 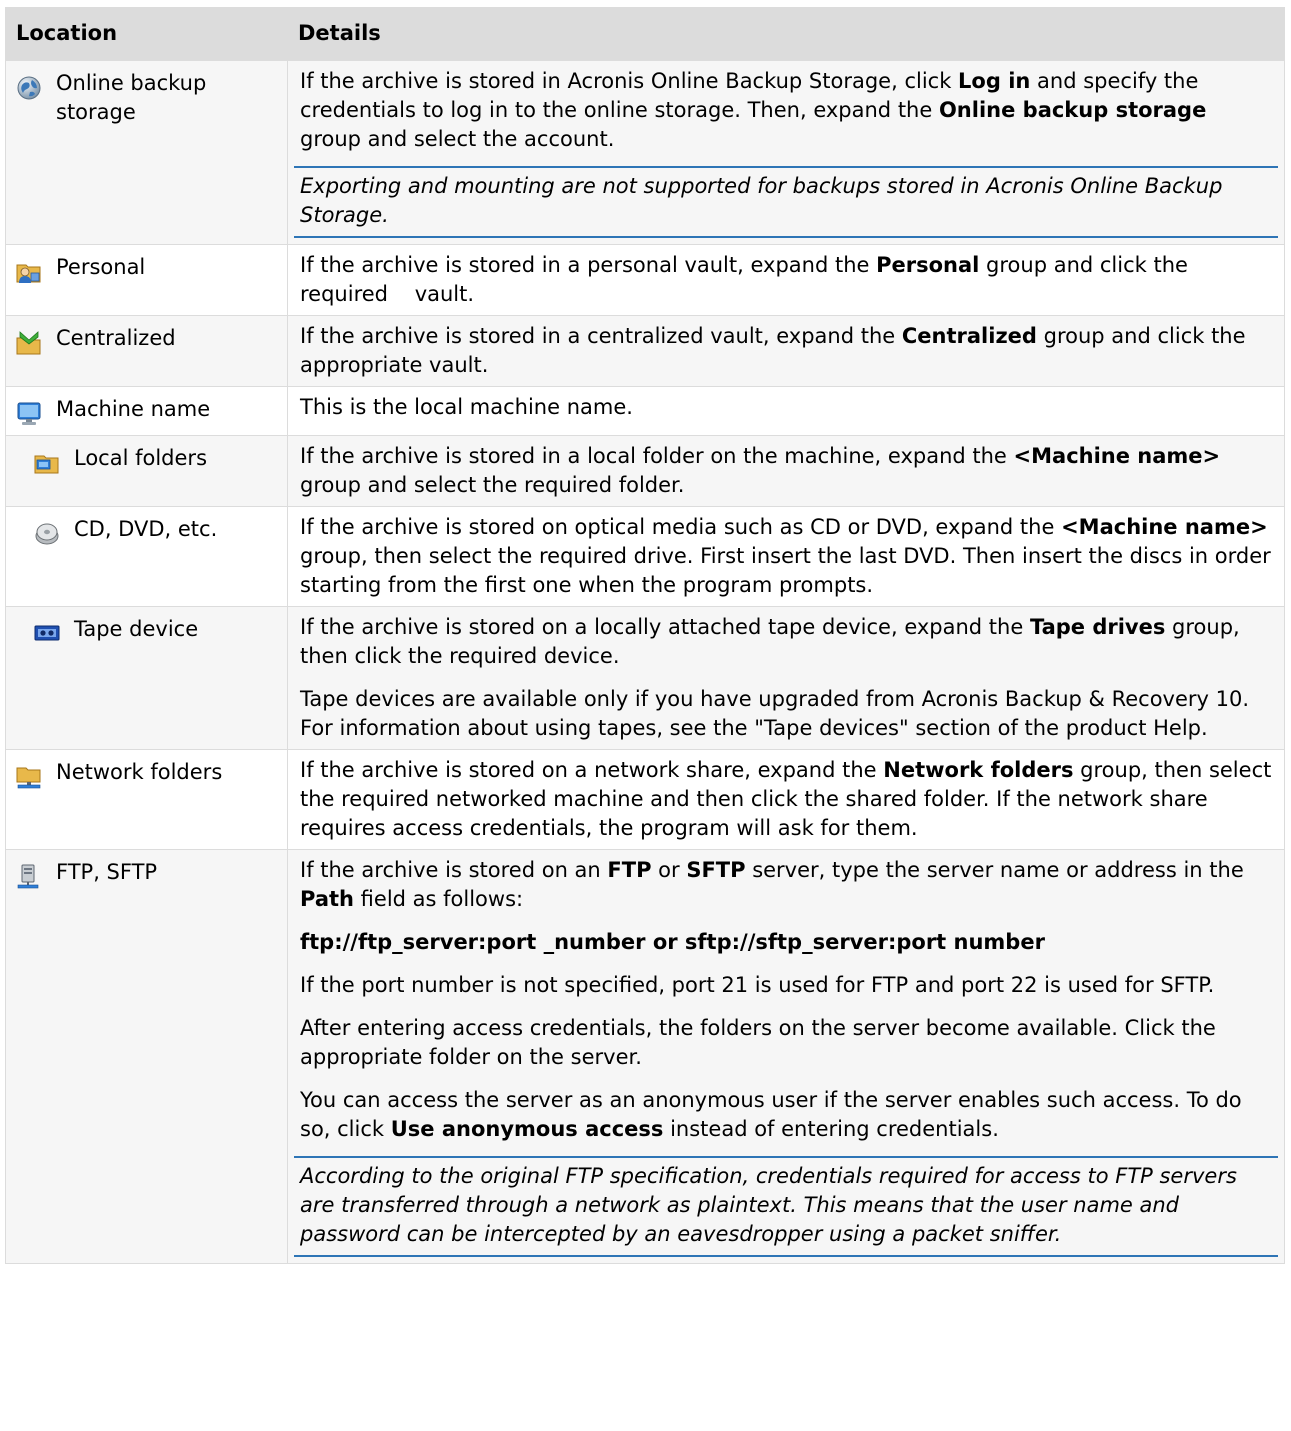 I want to click on location-cell: Centralized, so click(x=146, y=351).